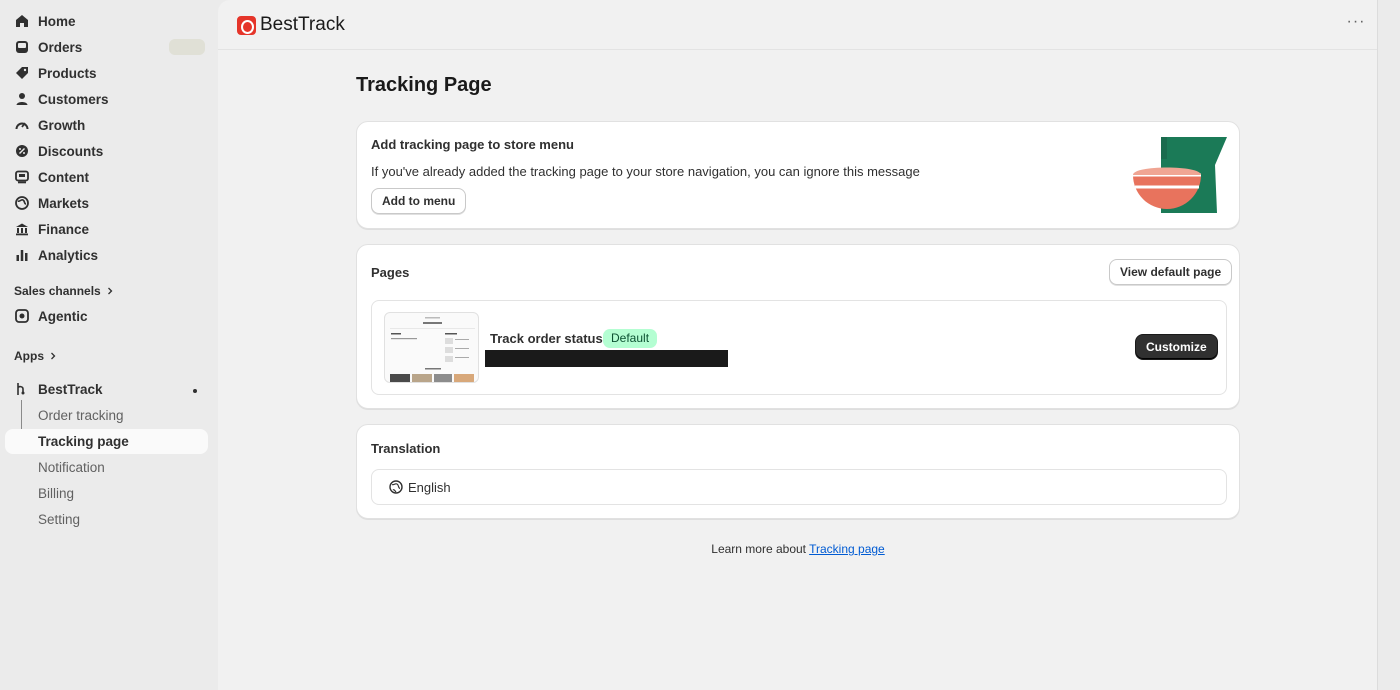  I want to click on sidebar-item-finance: Finance, so click(106, 229).